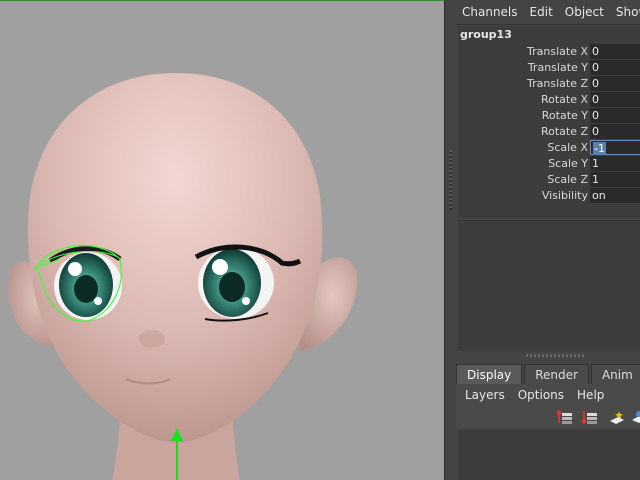  I want to click on nose, so click(152, 339).